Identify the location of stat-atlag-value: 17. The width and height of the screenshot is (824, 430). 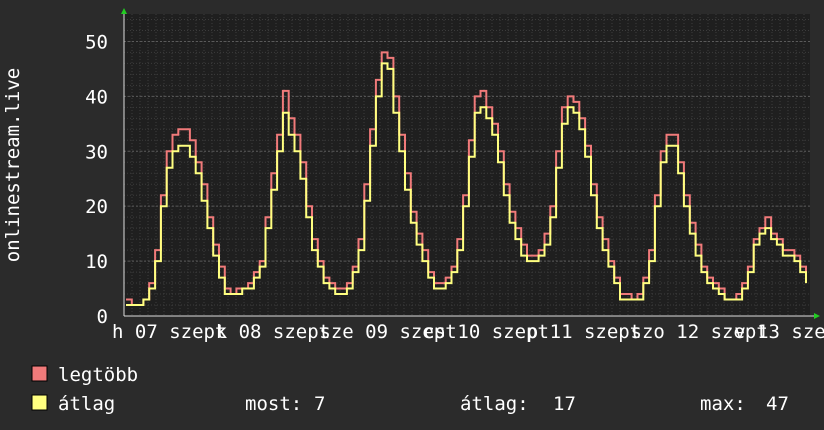
(564, 404).